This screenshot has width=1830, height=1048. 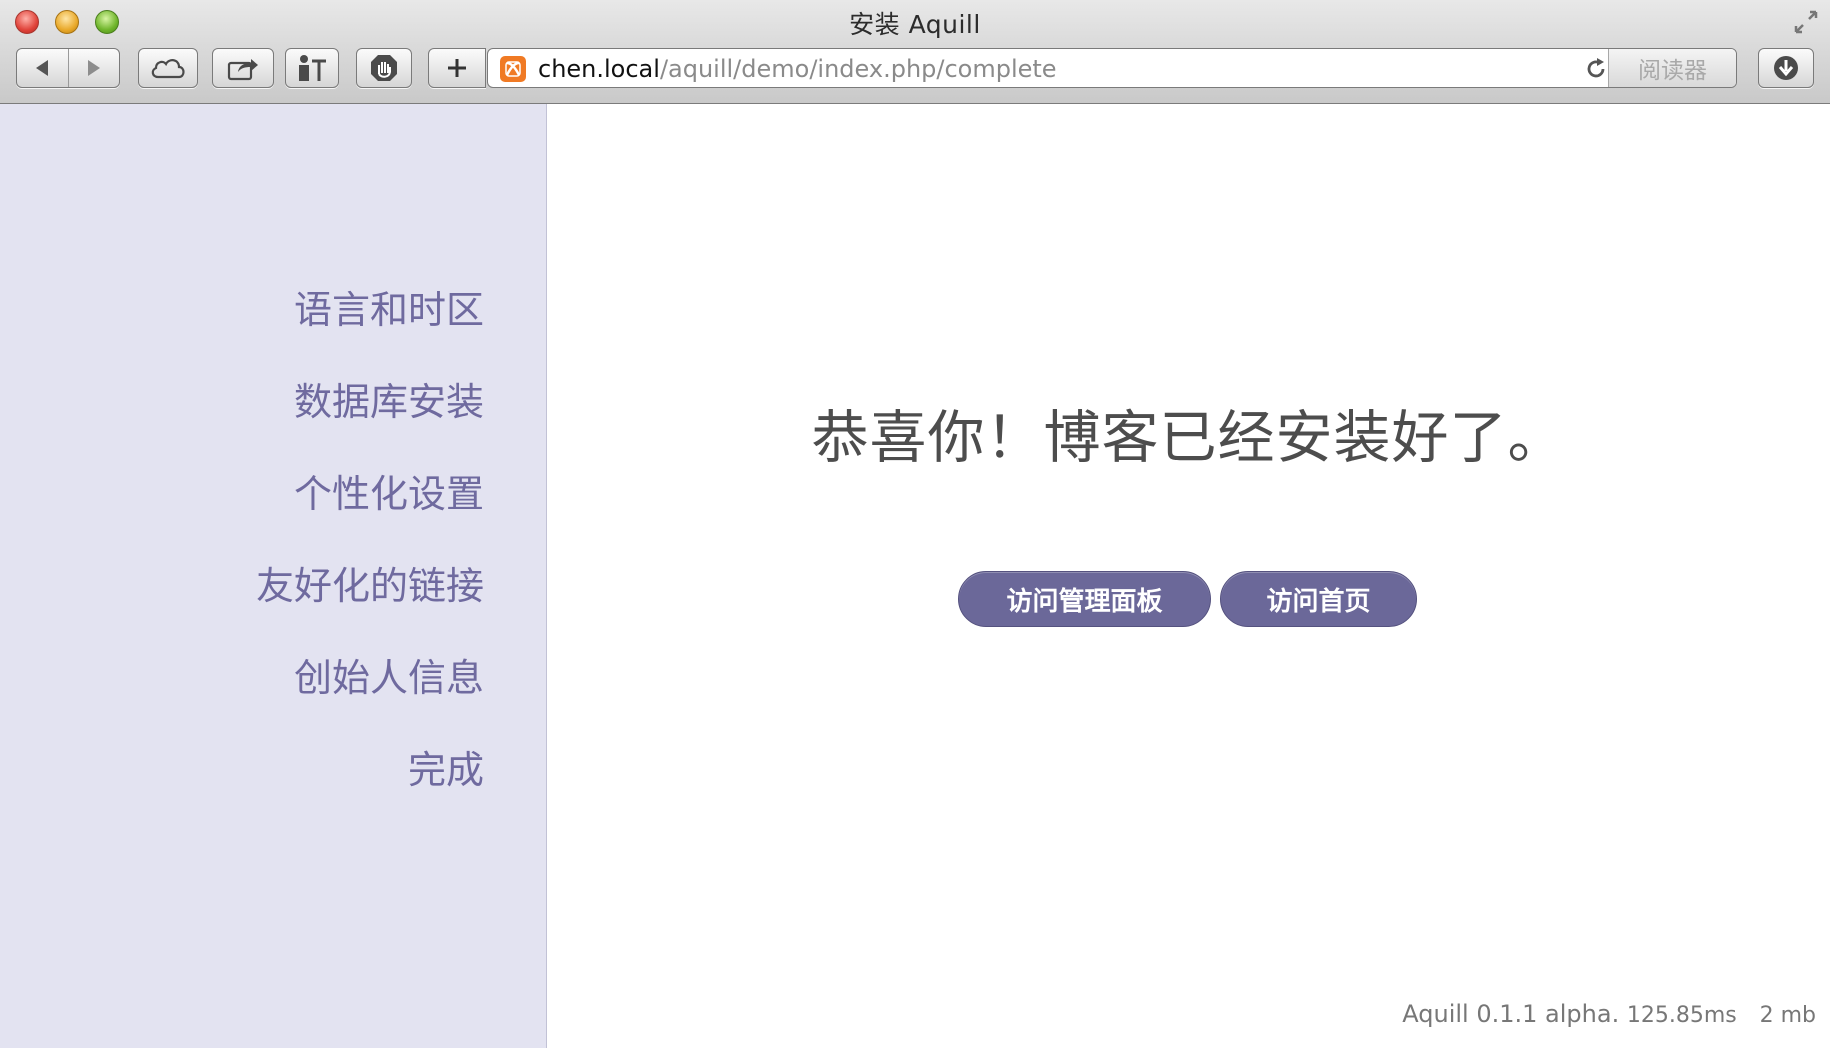 I want to click on url-host: chen.local, so click(x=599, y=69).